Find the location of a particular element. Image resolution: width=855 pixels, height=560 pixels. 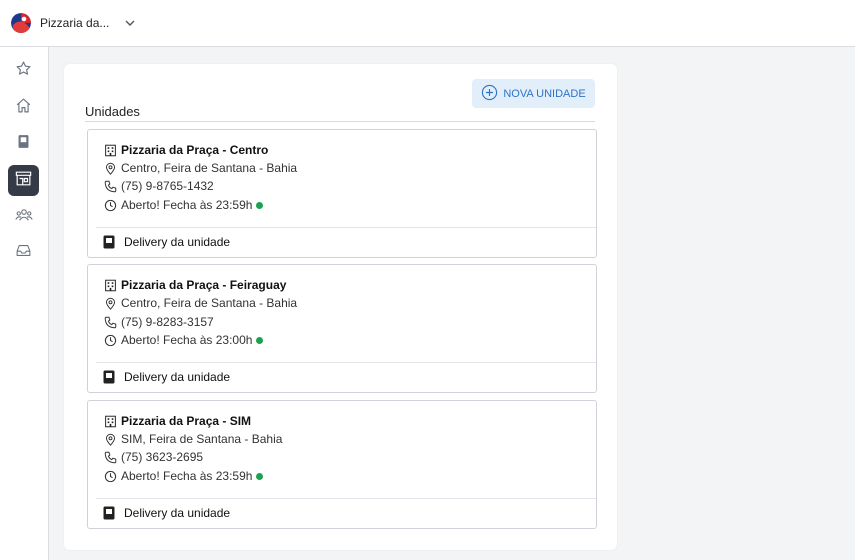

sidebar-item-inicio is located at coordinates (23, 107).